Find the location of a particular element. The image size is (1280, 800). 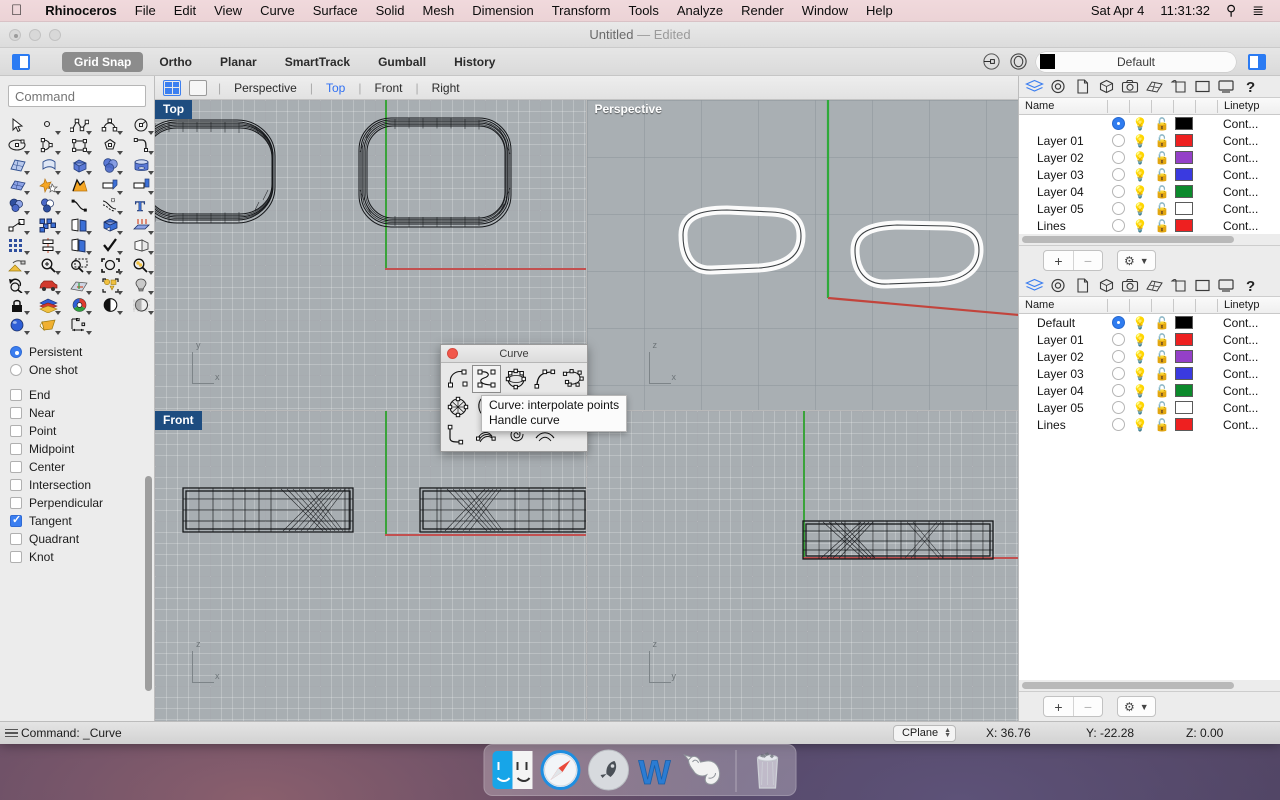

named-views-icon is located at coordinates (1202, 286).